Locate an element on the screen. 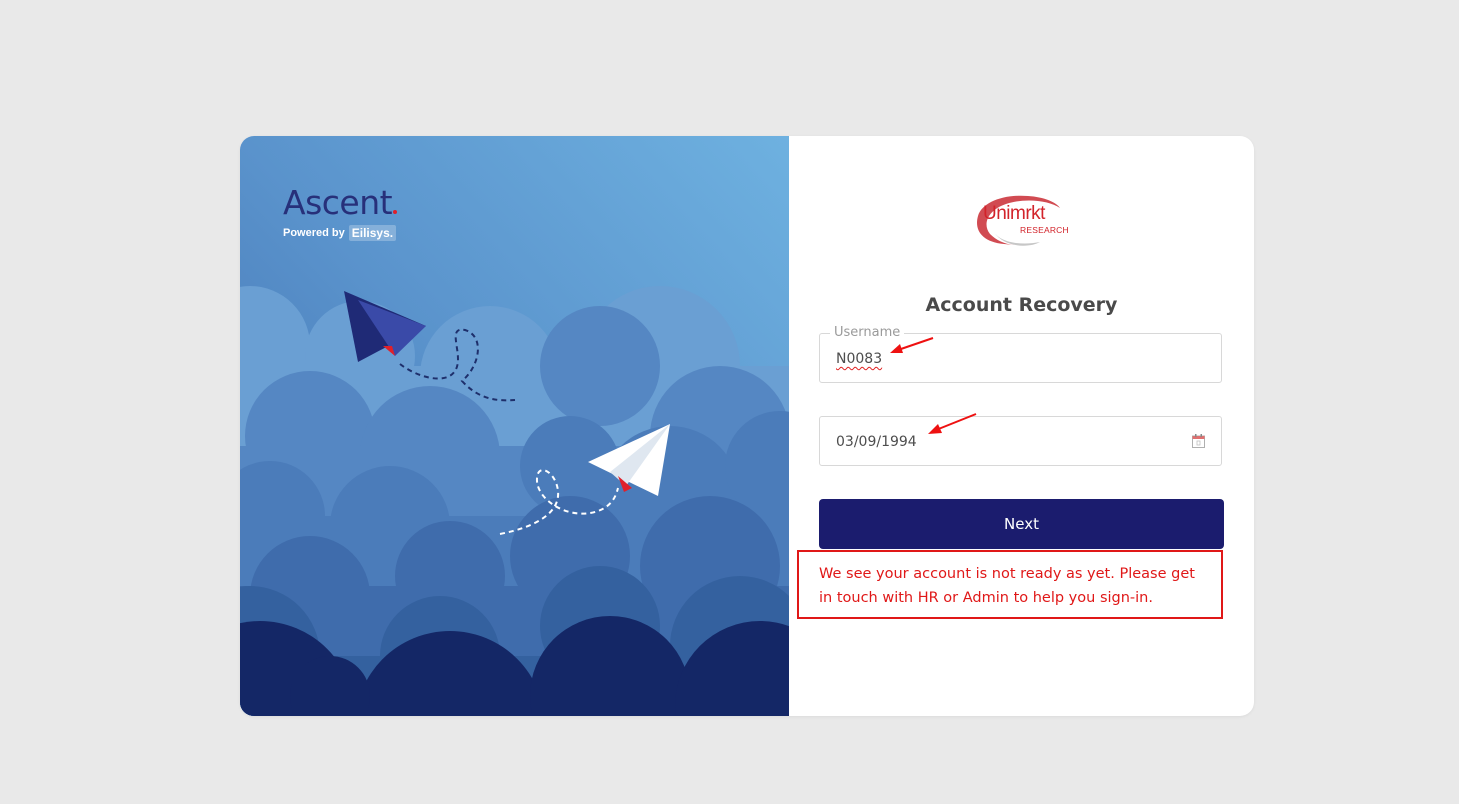 The image size is (1459, 804). company-logo-sub: RESEARCH is located at coordinates (1044, 230).